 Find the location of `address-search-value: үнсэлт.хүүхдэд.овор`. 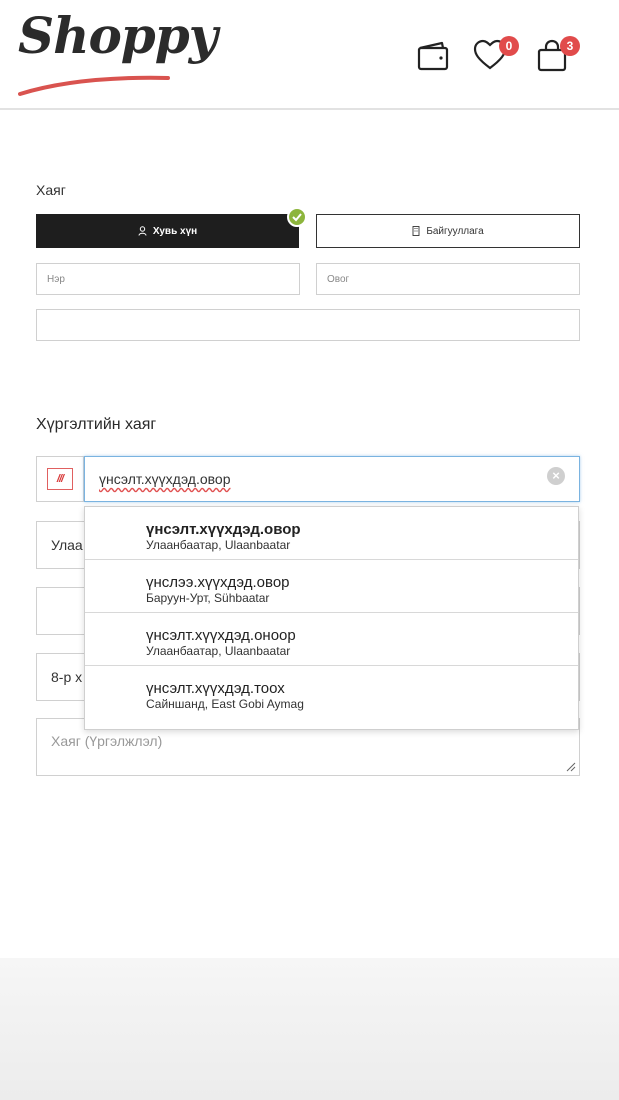

address-search-value: үнсэлт.хүүхдэд.овор is located at coordinates (165, 479).